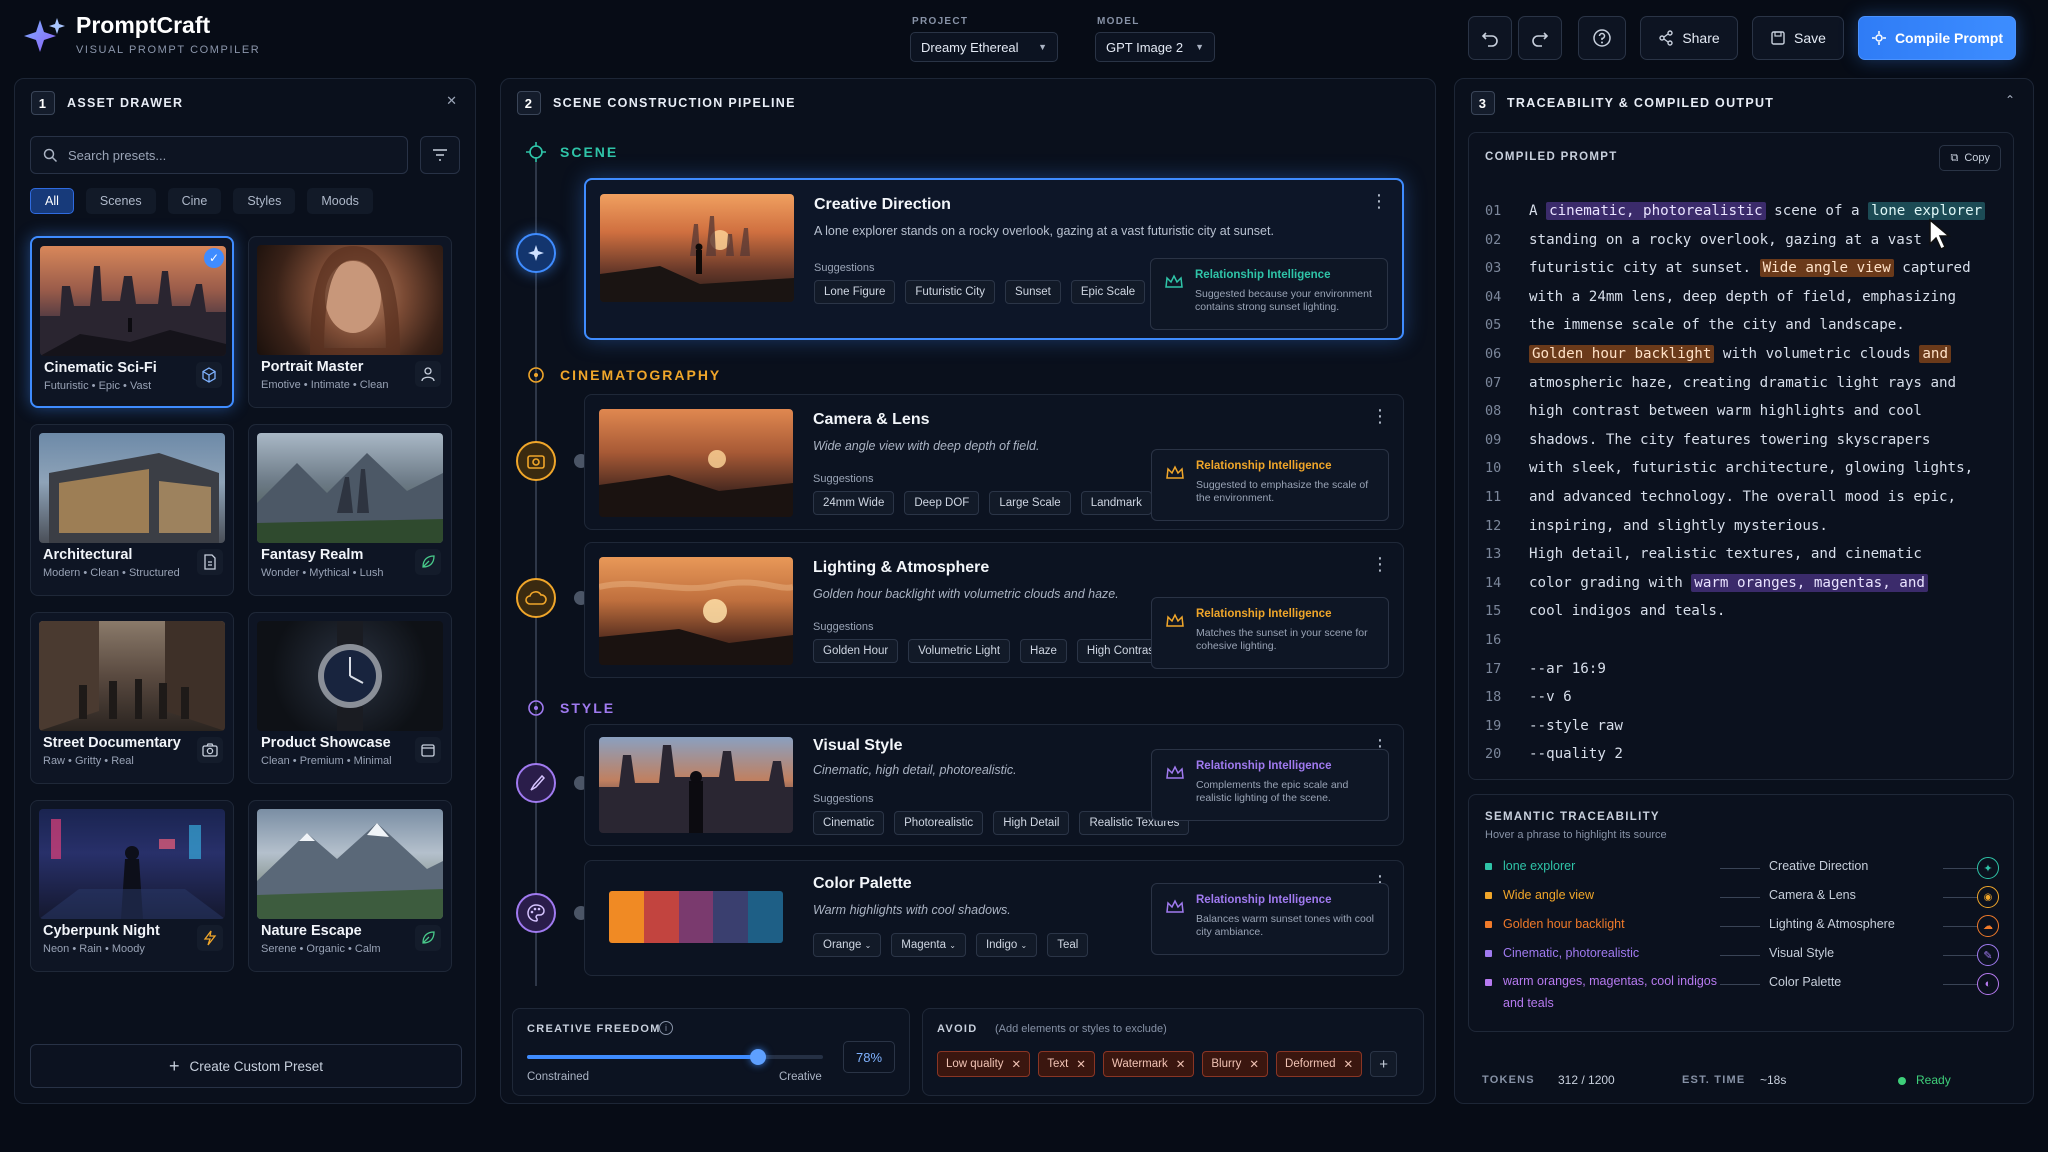 Image resolution: width=2048 pixels, height=1152 pixels. Describe the element at coordinates (1066, 1064) in the screenshot. I see `avoid-tag: Text ✕` at that location.